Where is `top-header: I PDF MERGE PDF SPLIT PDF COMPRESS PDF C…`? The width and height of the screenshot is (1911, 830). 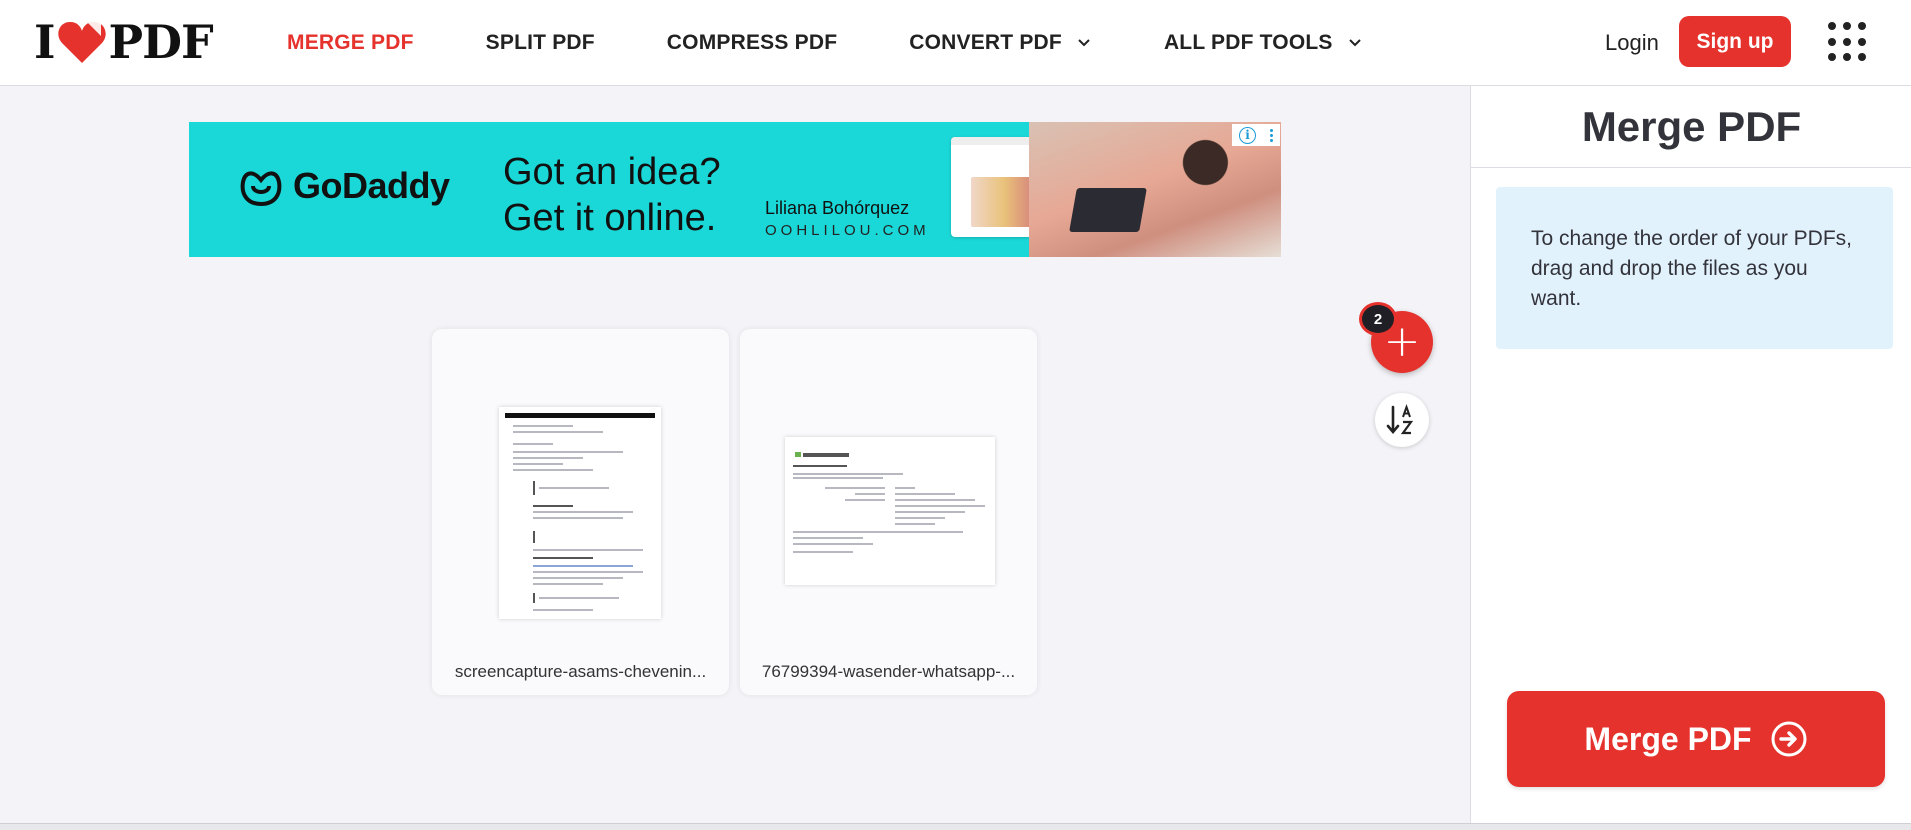 top-header: I PDF MERGE PDF SPLIT PDF COMPRESS PDF C… is located at coordinates (955, 43).